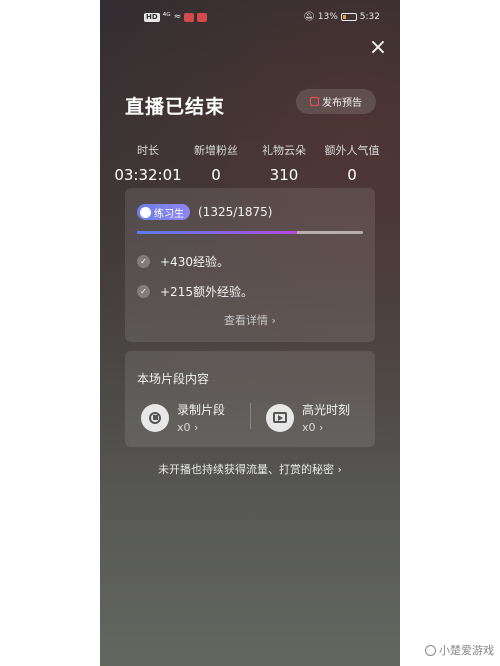  What do you see at coordinates (194, 262) in the screenshot?
I see `gain-text: +430经验。` at bounding box center [194, 262].